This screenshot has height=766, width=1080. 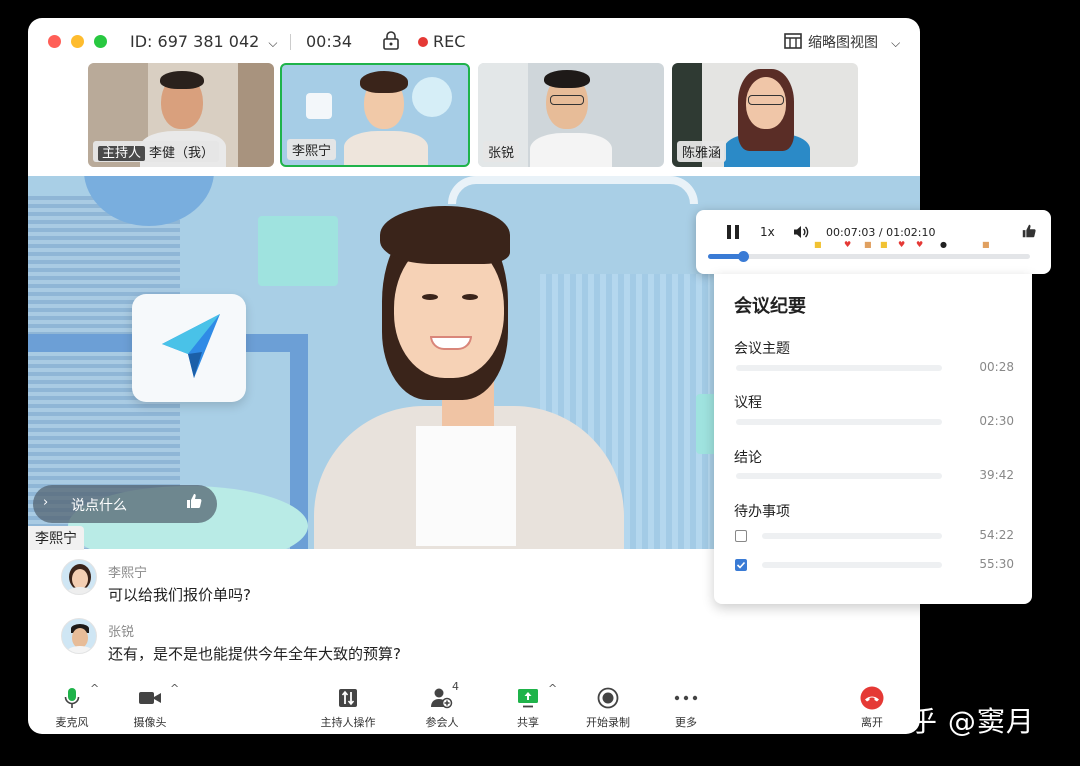 What do you see at coordinates (869, 256) in the screenshot?
I see `playback-progress-track` at bounding box center [869, 256].